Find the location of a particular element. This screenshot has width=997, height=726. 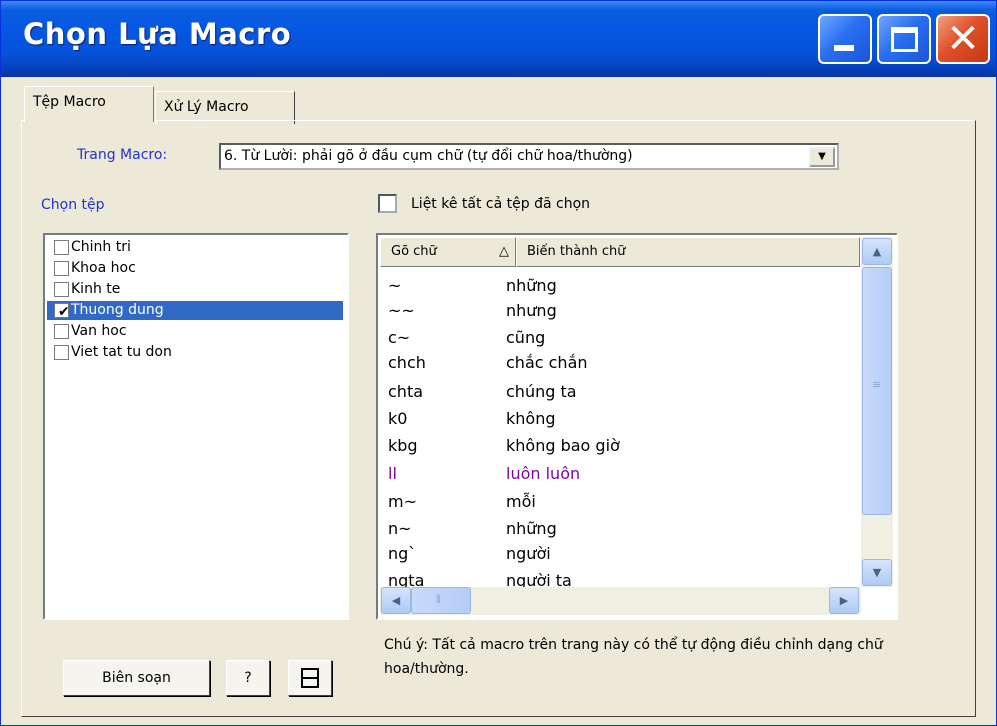

file-item-chinh-tri: Chinh tri is located at coordinates (91, 247).